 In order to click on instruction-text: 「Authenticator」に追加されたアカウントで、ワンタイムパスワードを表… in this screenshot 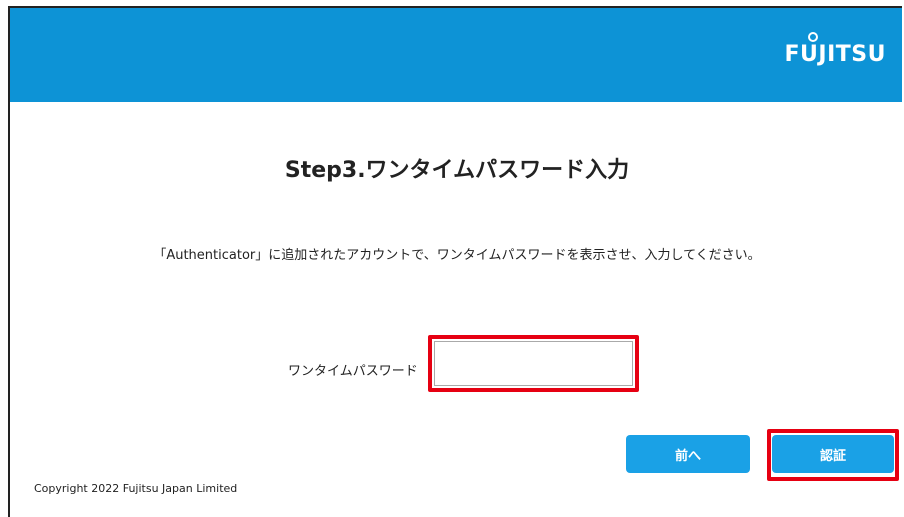, I will do `click(457, 255)`.